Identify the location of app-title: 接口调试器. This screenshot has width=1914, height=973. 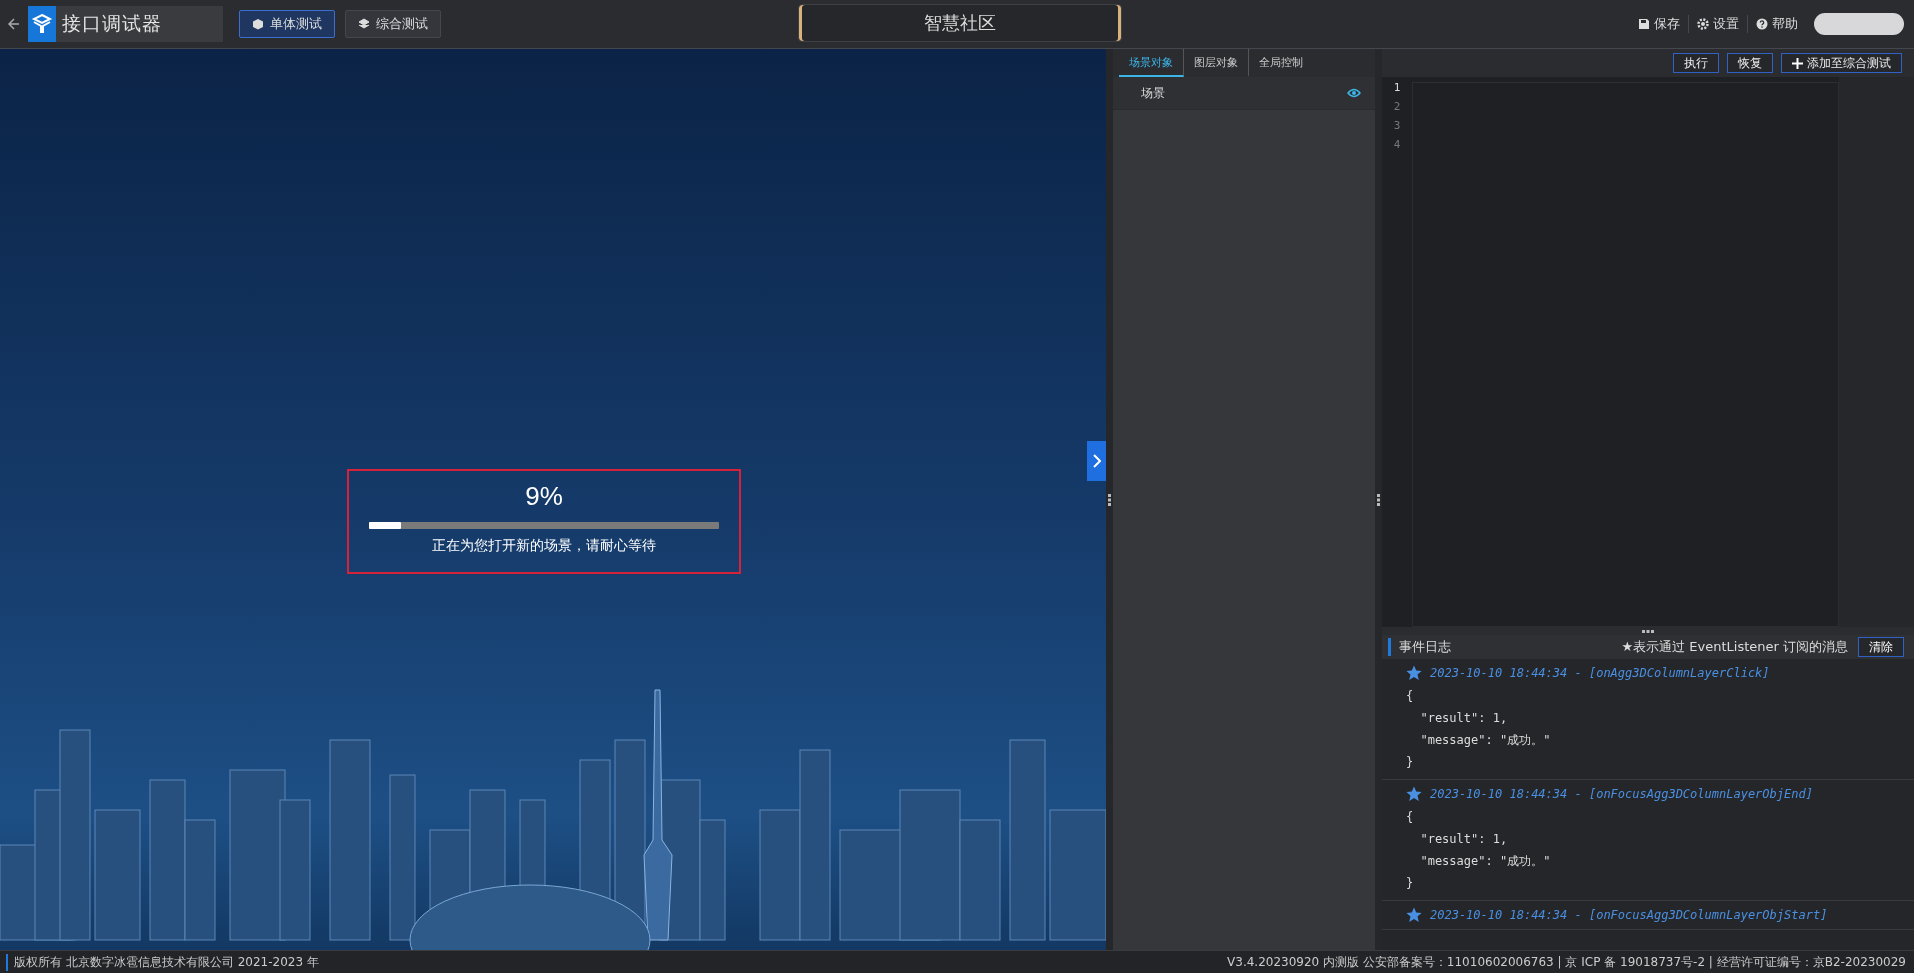
(112, 23).